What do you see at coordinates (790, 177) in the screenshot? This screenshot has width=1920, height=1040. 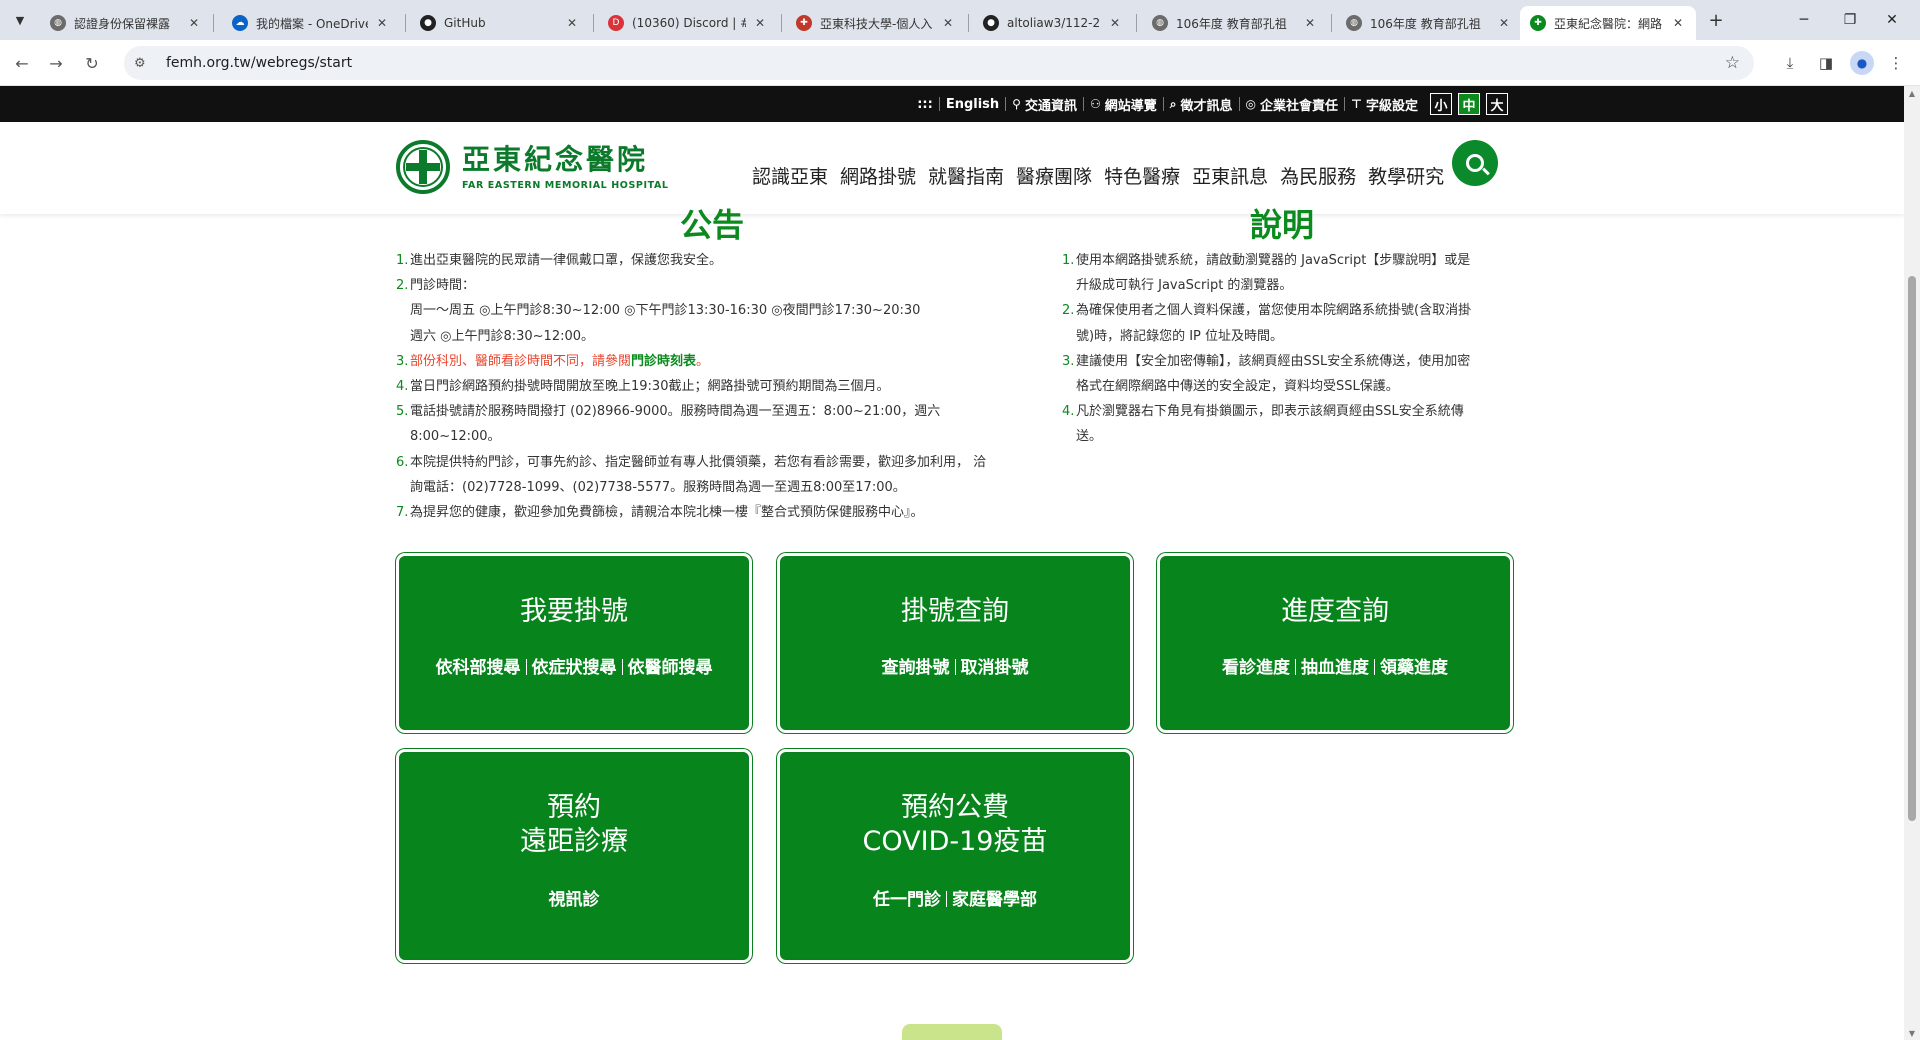 I see `nav-about: 認識亞東` at bounding box center [790, 177].